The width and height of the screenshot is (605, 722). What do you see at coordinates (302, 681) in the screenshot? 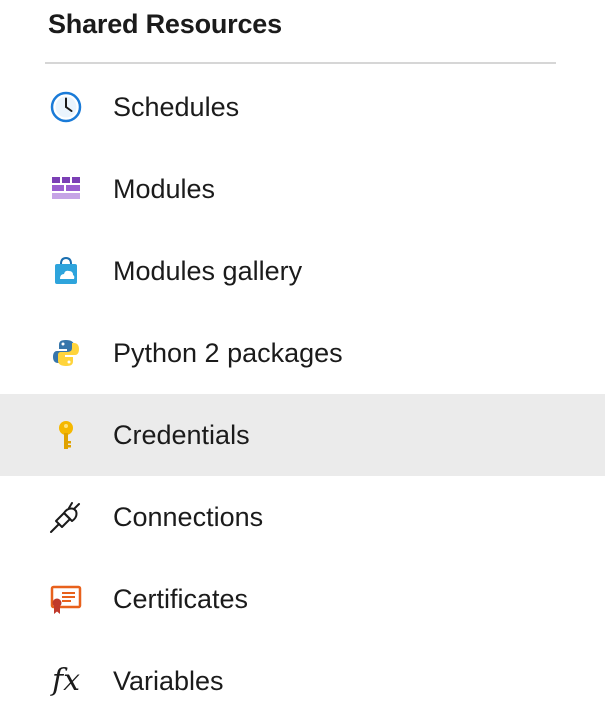
I see `nav-item-variables: fx Variables` at bounding box center [302, 681].